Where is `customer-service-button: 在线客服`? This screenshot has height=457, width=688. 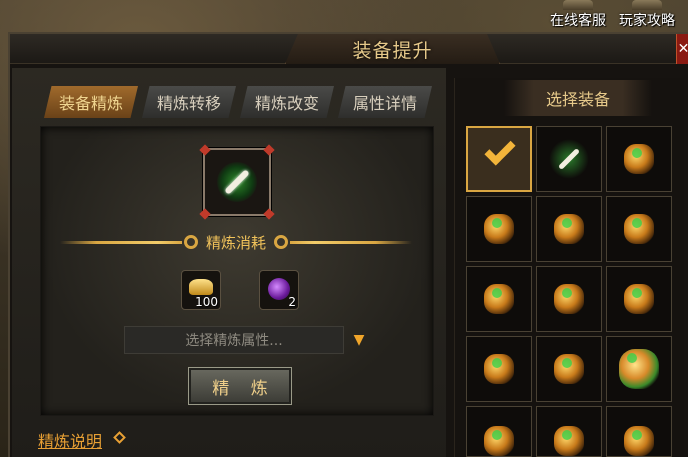
customer-service-button: 在线客服 is located at coordinates (578, 15).